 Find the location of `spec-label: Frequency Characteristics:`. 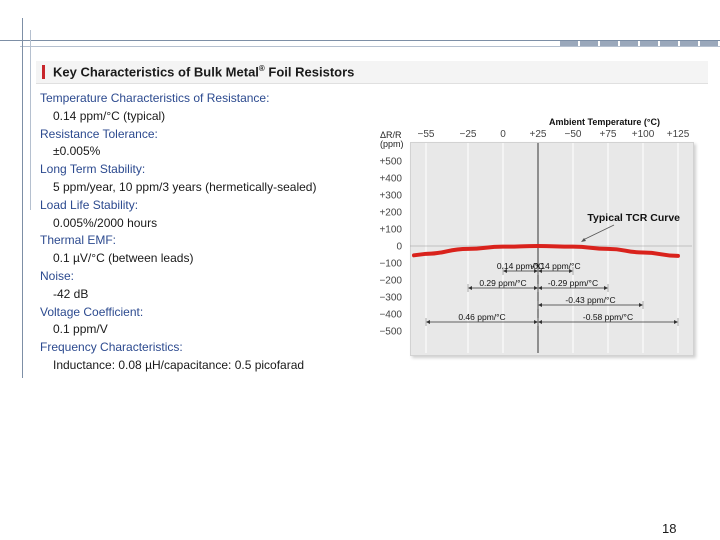

spec-label: Frequency Characteristics: is located at coordinates (111, 347).